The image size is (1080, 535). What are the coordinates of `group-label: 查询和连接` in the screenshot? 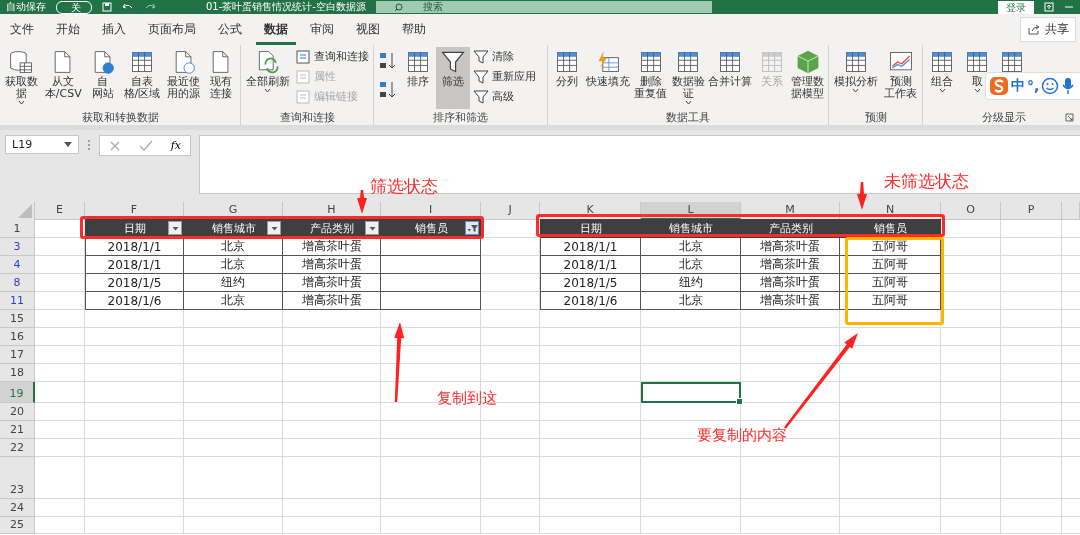 It's located at (307, 117).